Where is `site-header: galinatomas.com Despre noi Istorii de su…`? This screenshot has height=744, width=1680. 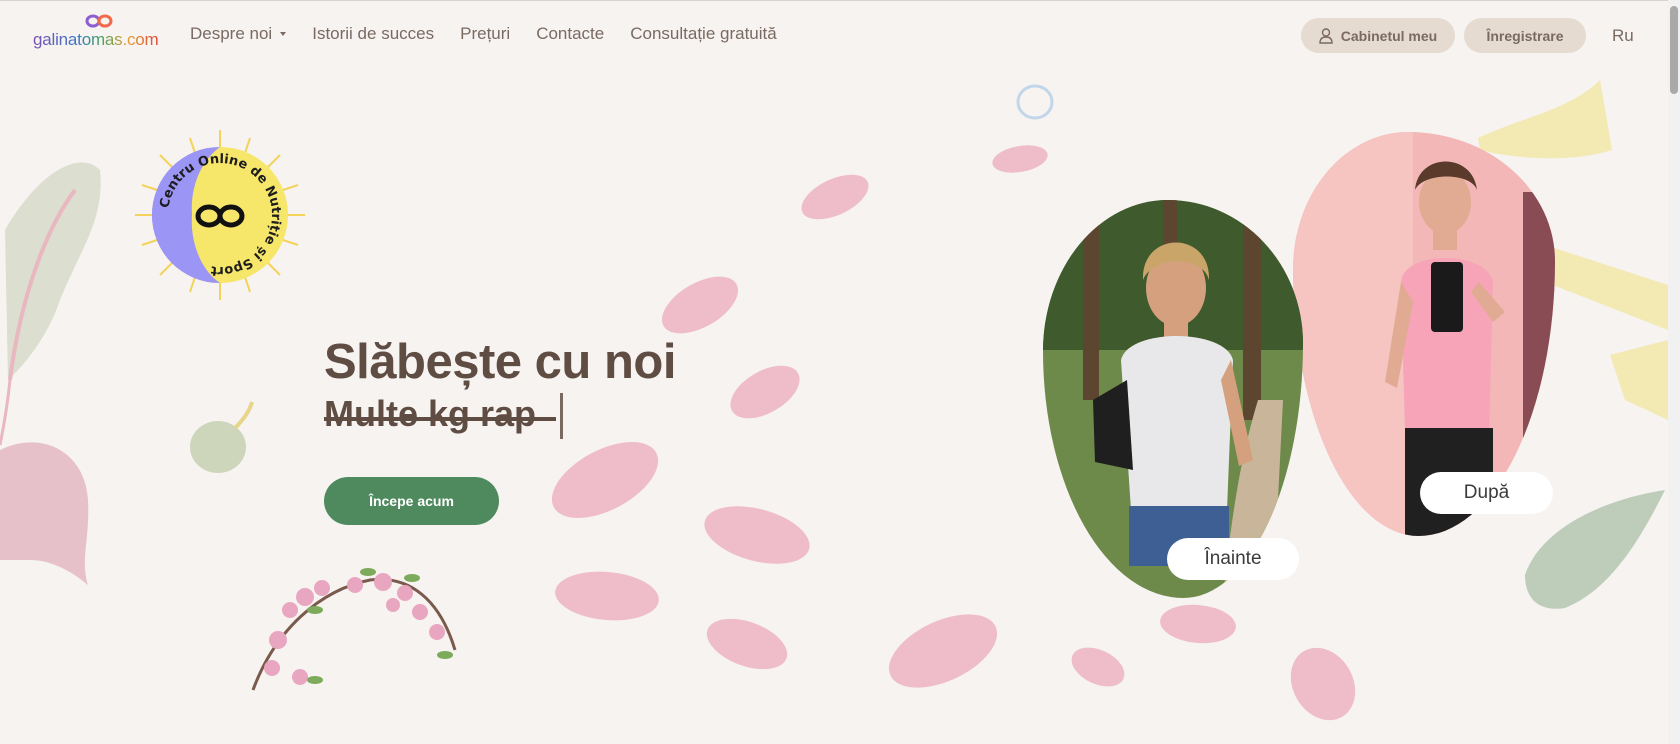
site-header: galinatomas.com Despre noi Istorii de su… is located at coordinates (834, 36).